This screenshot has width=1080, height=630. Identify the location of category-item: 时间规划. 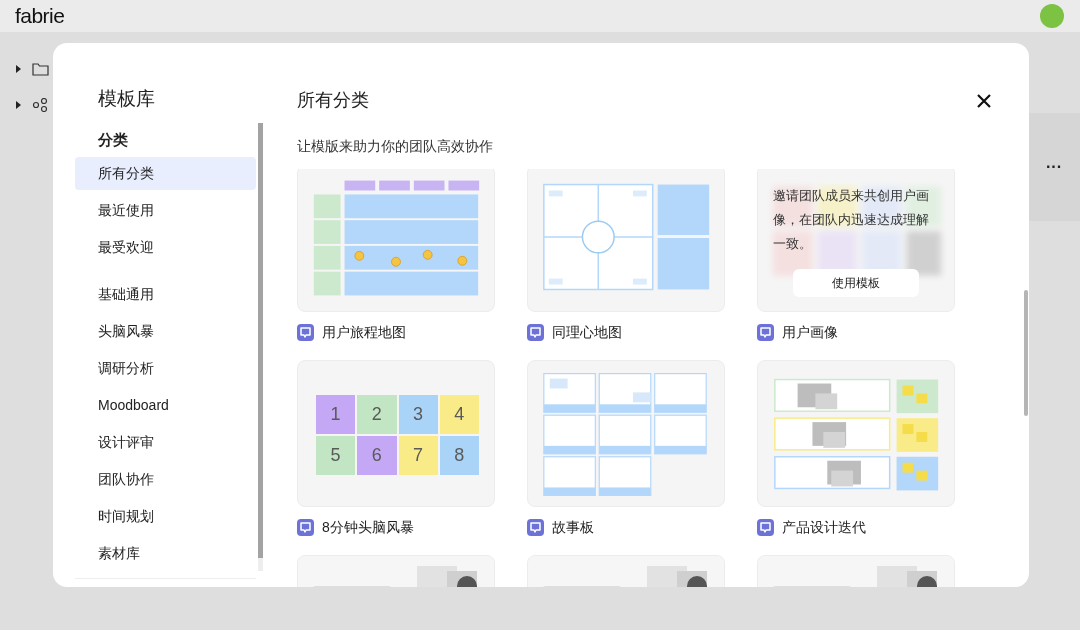
(165, 516).